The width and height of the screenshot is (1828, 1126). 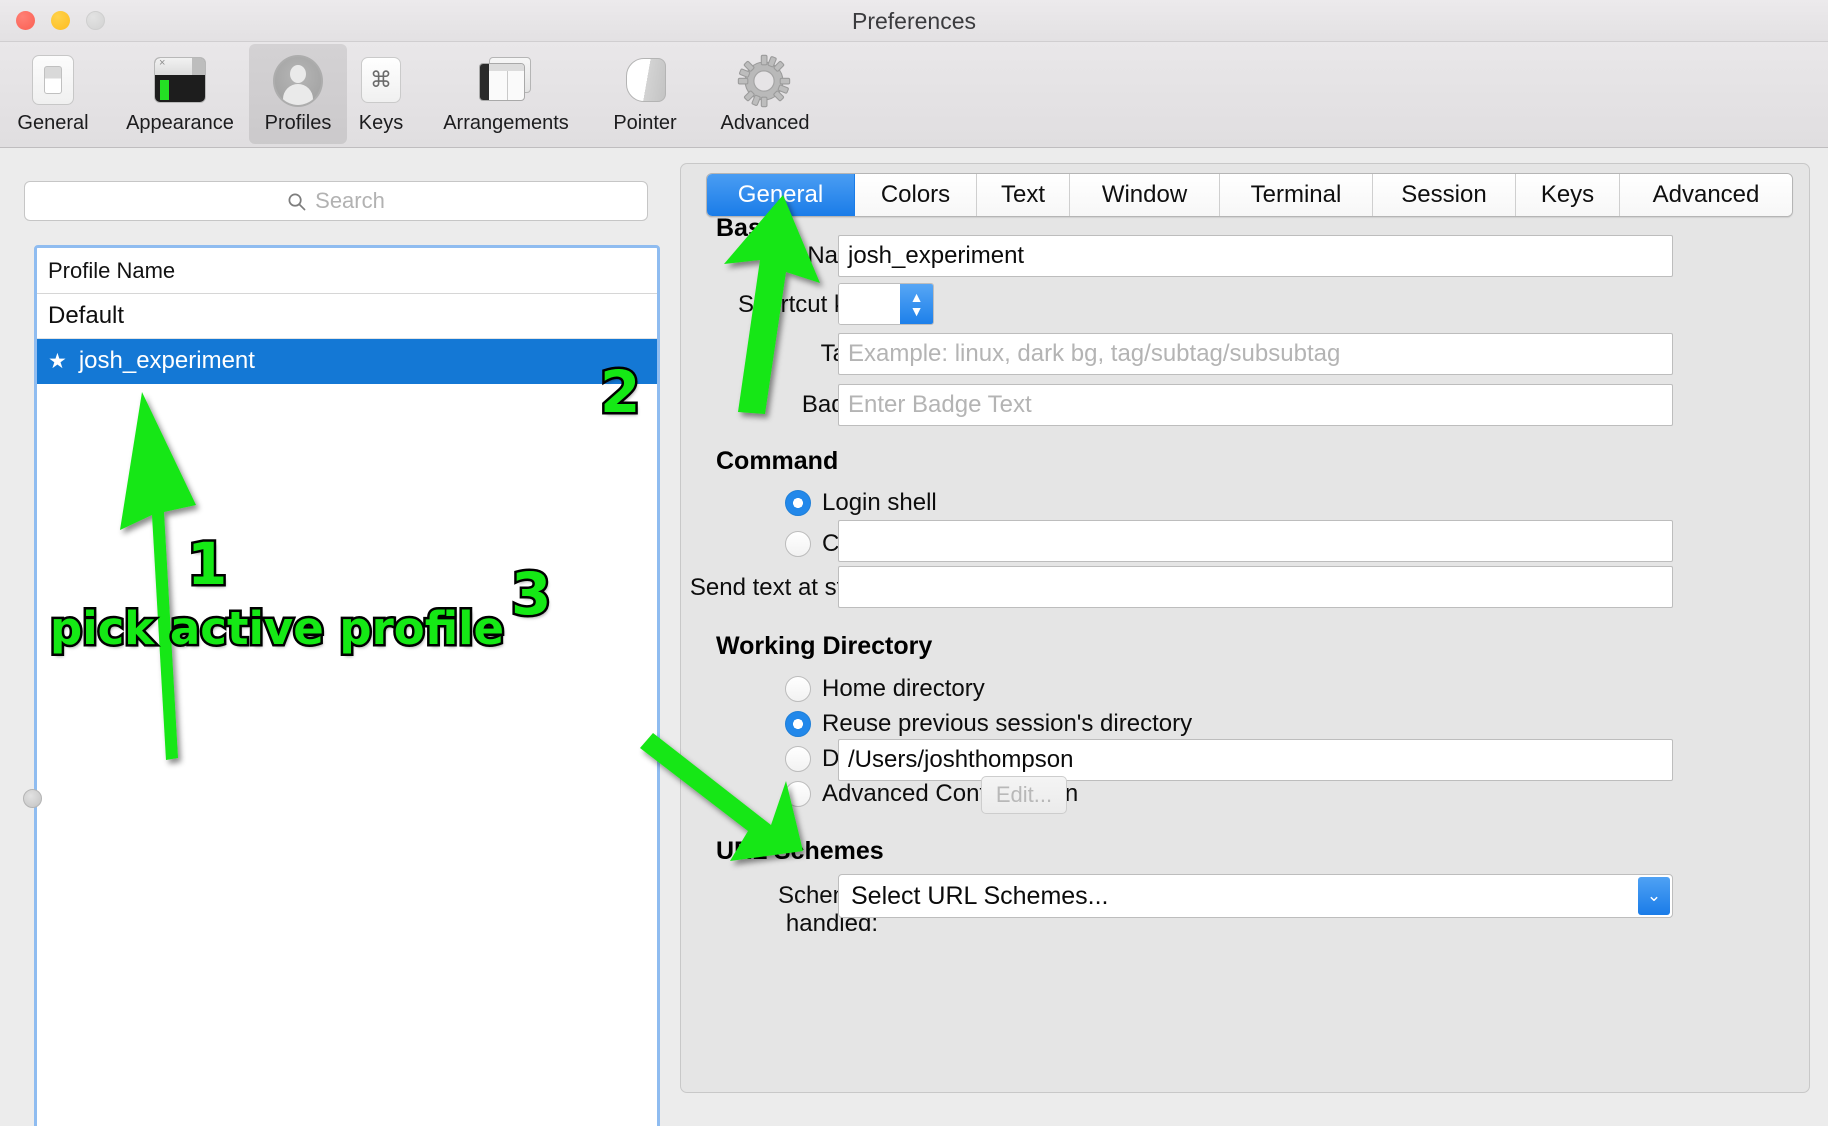 I want to click on toolbar-item-pointer: Pointer, so click(x=645, y=94).